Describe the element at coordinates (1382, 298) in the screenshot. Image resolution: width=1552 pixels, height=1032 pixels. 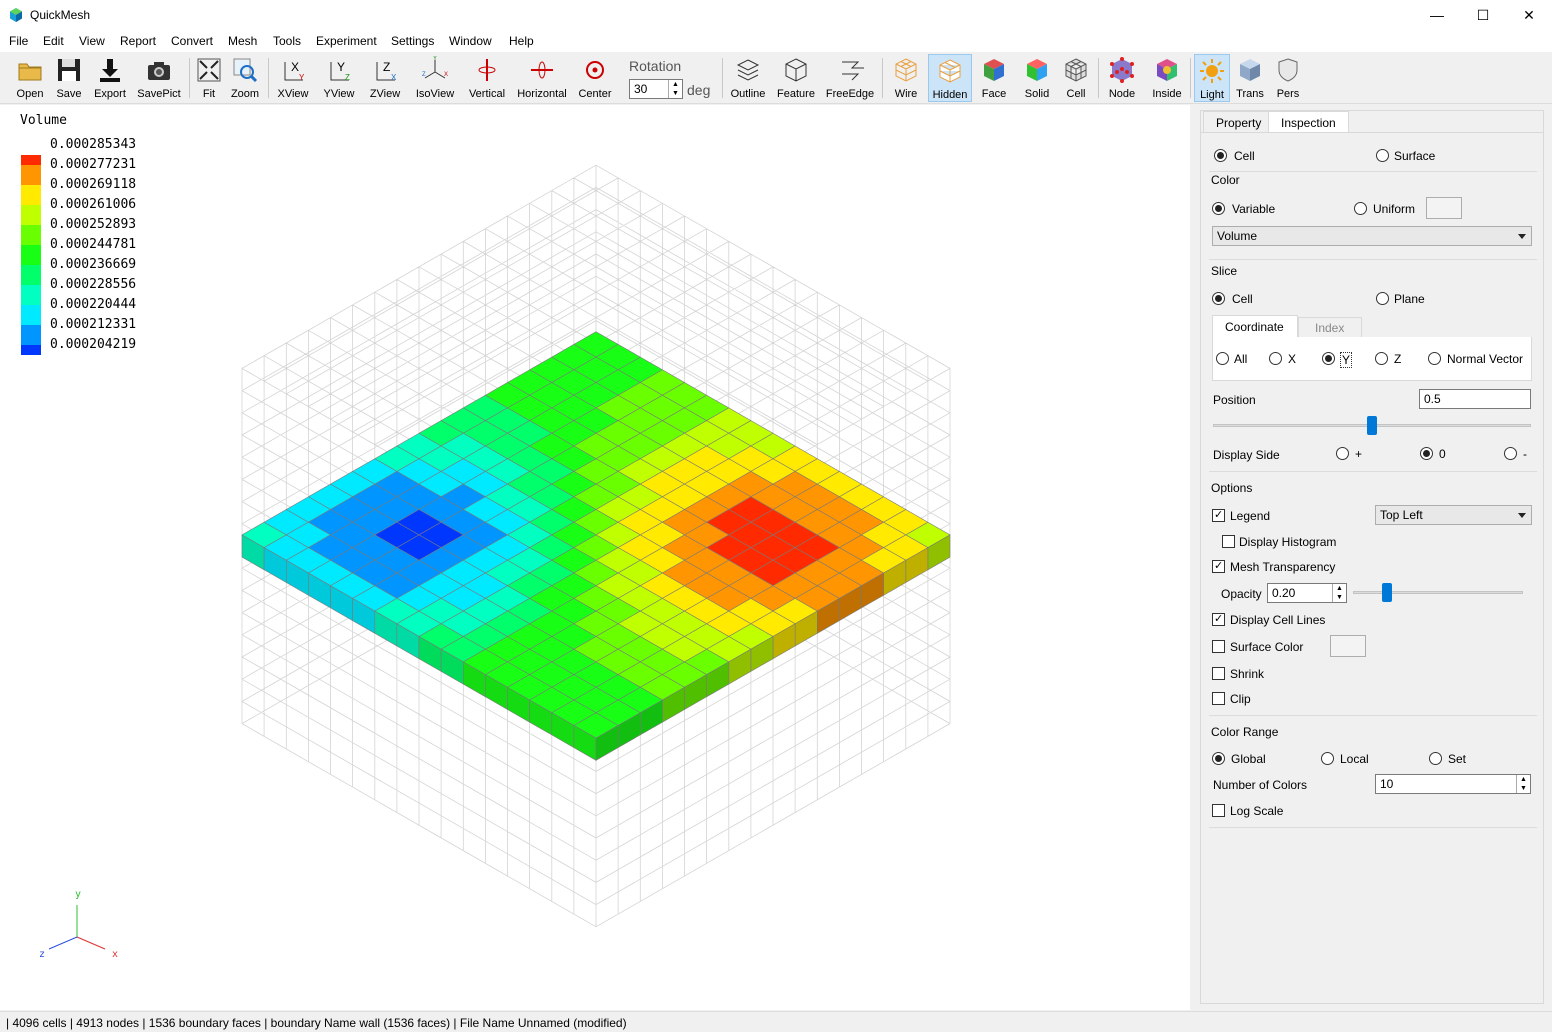
I see `slice-plane-radio` at that location.